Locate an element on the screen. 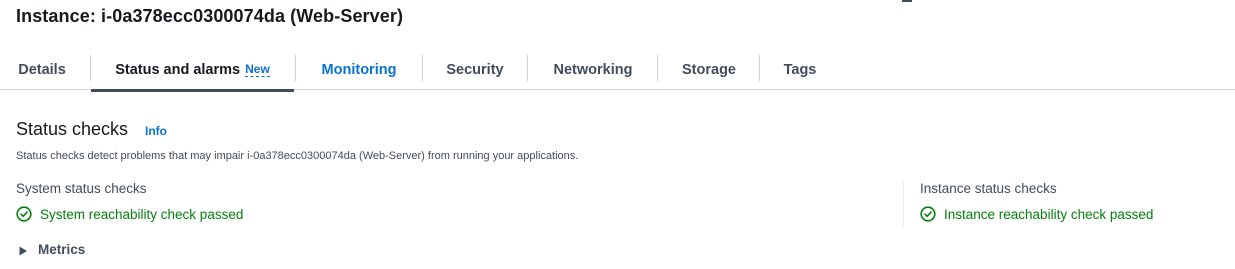  tab-details-label: Details is located at coordinates (42, 70).